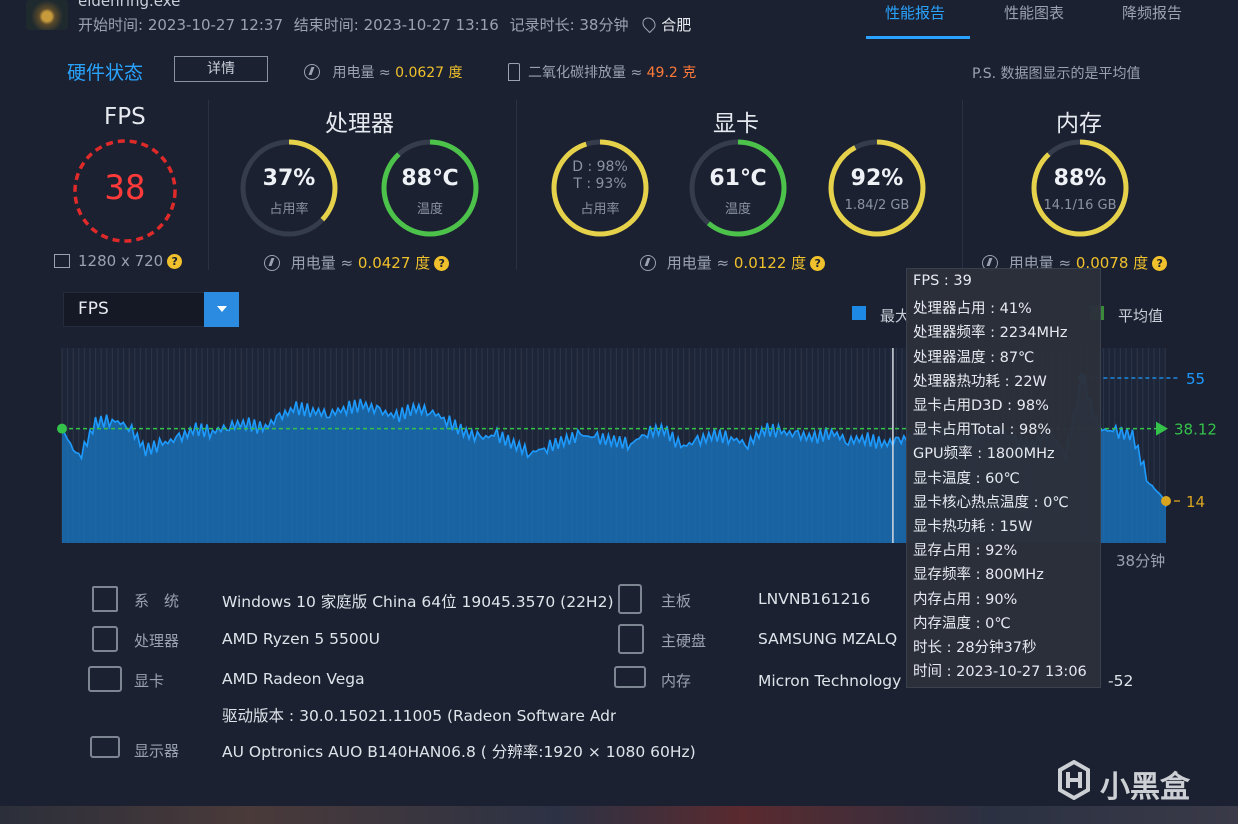 The image size is (1238, 824). What do you see at coordinates (157, 601) in the screenshot?
I see `os-label: 系 统` at bounding box center [157, 601].